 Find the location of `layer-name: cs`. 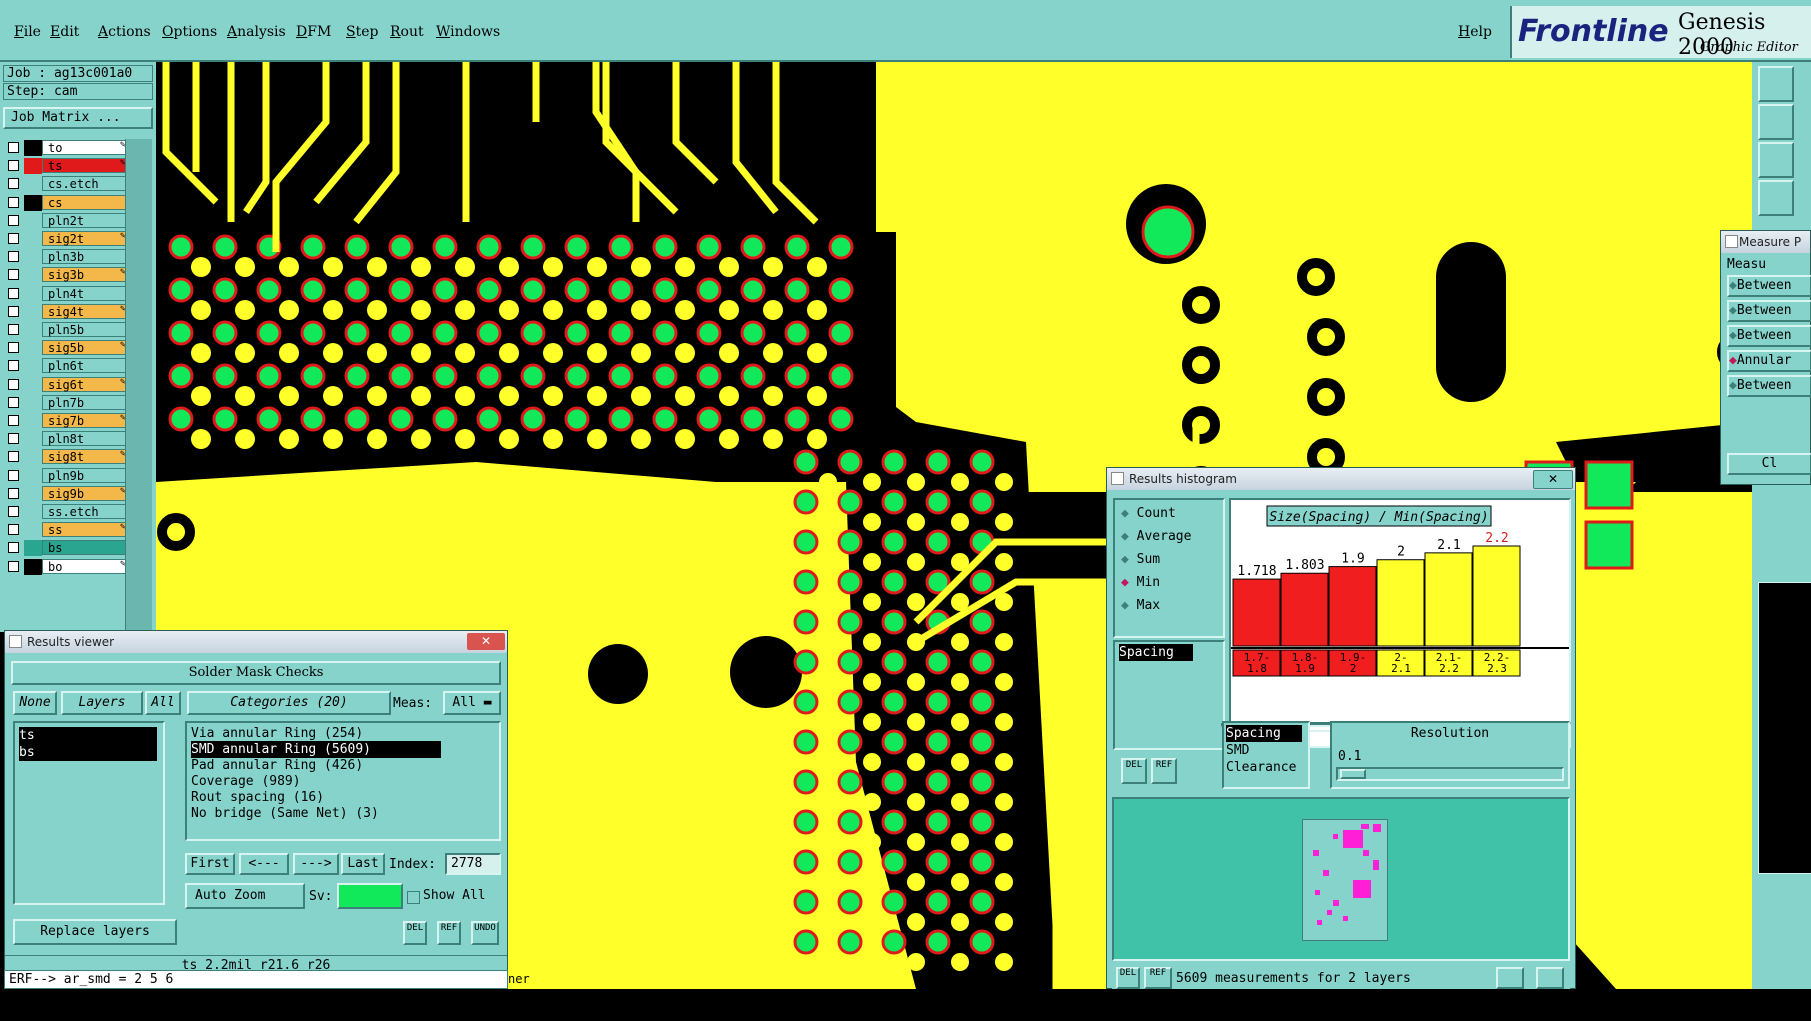

layer-name: cs is located at coordinates (86, 202).